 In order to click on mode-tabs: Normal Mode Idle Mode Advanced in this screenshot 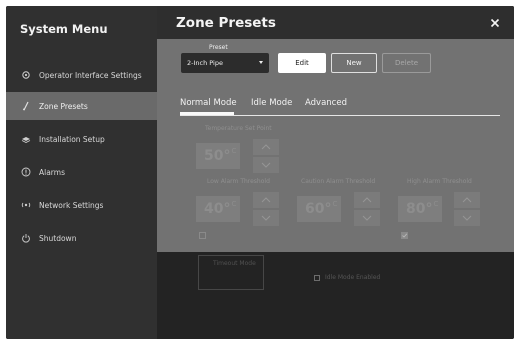, I will do `click(340, 104)`.